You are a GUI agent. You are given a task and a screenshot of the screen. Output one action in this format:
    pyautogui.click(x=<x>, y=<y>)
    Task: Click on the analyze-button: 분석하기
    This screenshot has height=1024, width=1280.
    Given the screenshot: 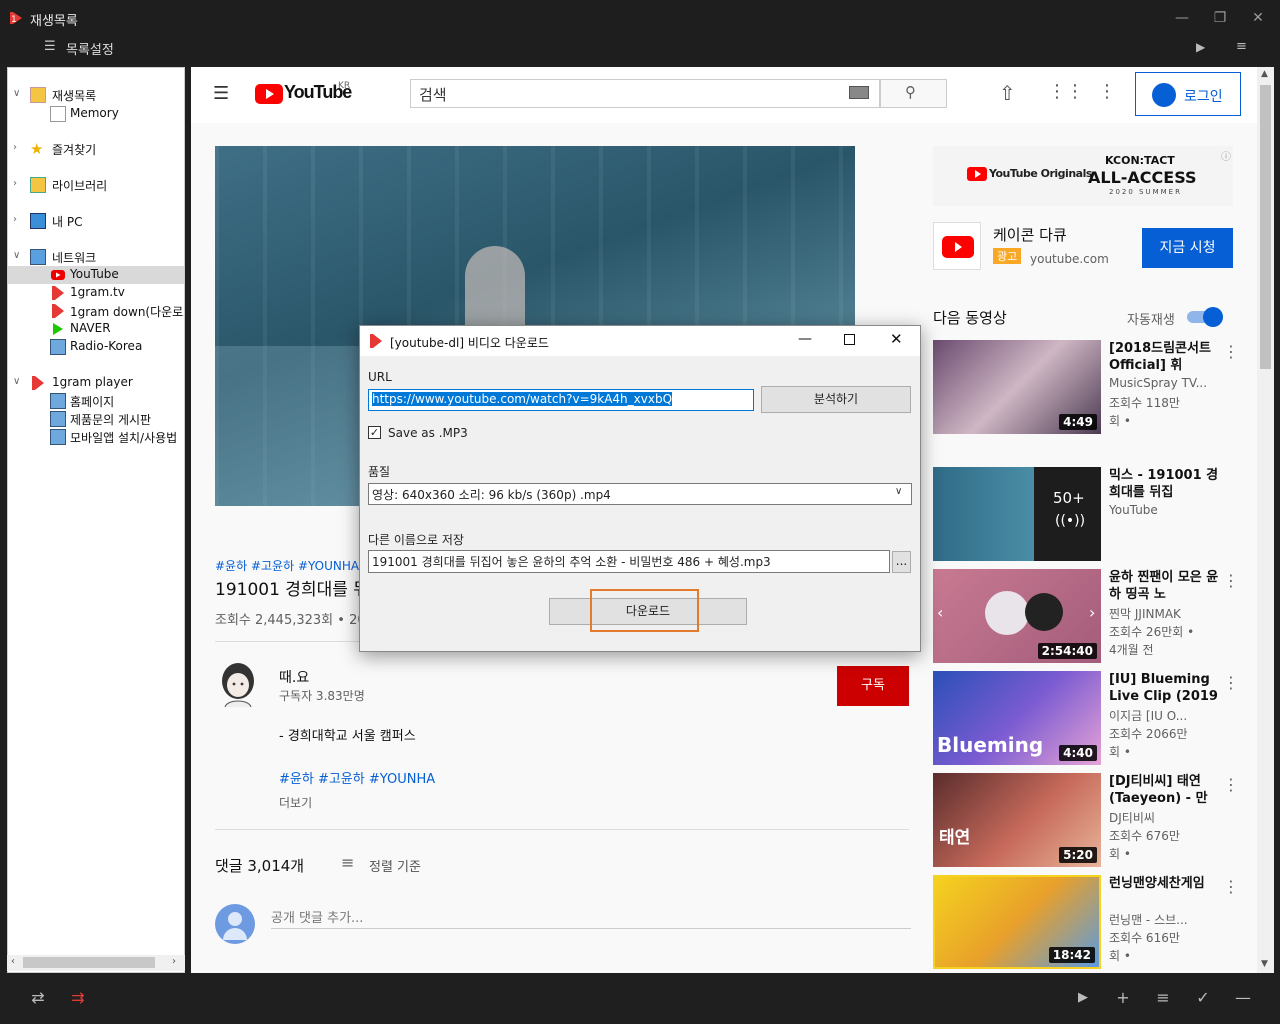 What is the action you would take?
    pyautogui.click(x=836, y=399)
    